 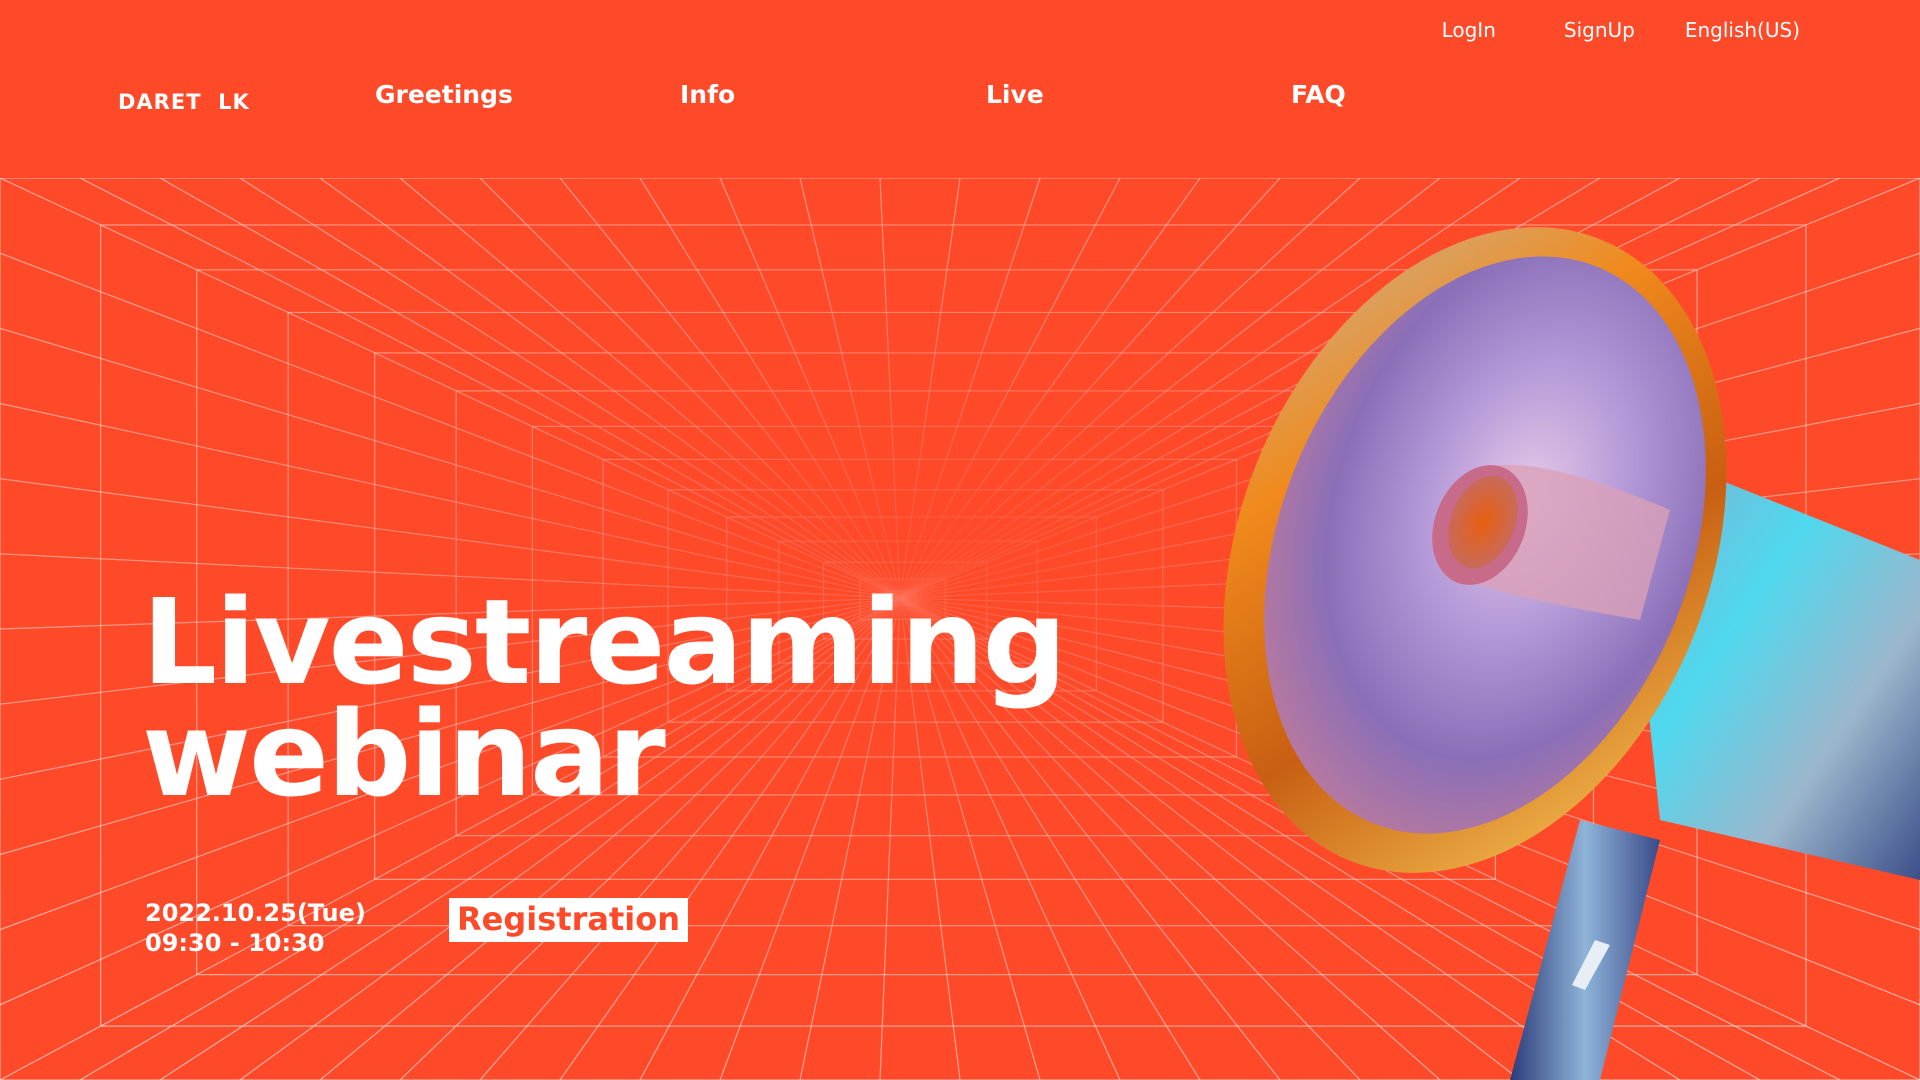 What do you see at coordinates (1469, 30) in the screenshot?
I see `login-link: LogIn` at bounding box center [1469, 30].